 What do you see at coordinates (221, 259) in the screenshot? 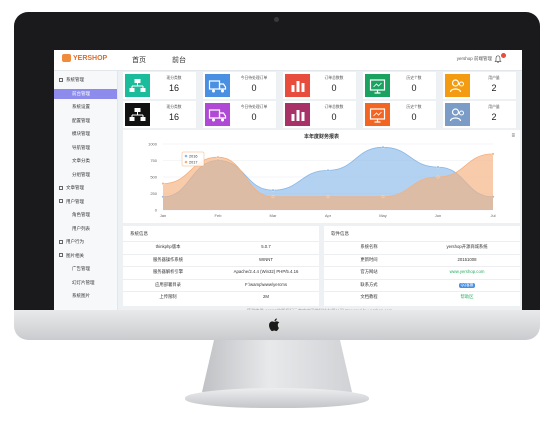
I see `info-row: 服务器操作系统 WINNT` at bounding box center [221, 259].